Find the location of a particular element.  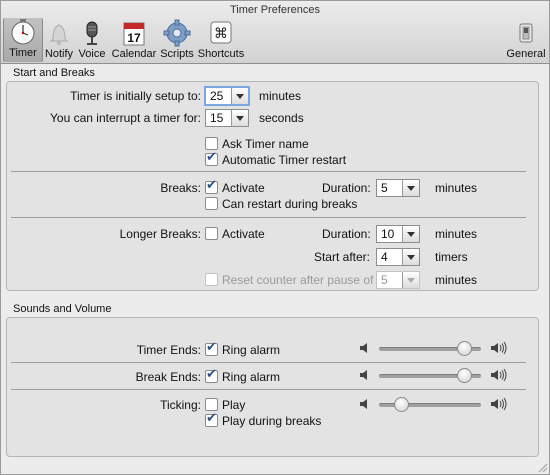

start-after-label: Start after: is located at coordinates (341, 257).